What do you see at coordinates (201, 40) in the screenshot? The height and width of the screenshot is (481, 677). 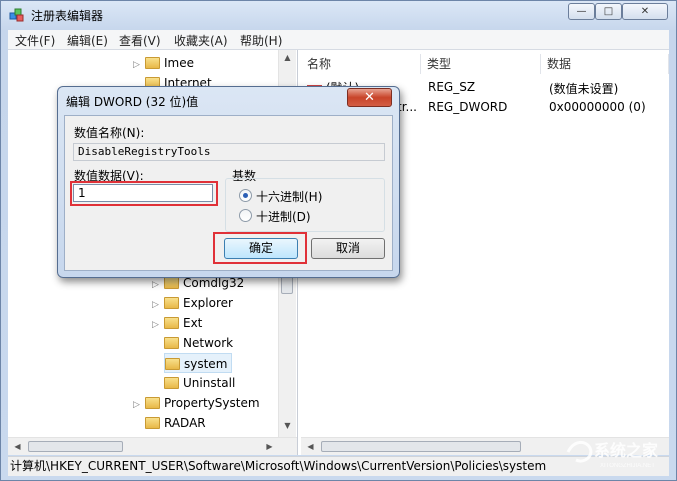 I see `menu-favorites: 收藏夹(A)` at bounding box center [201, 40].